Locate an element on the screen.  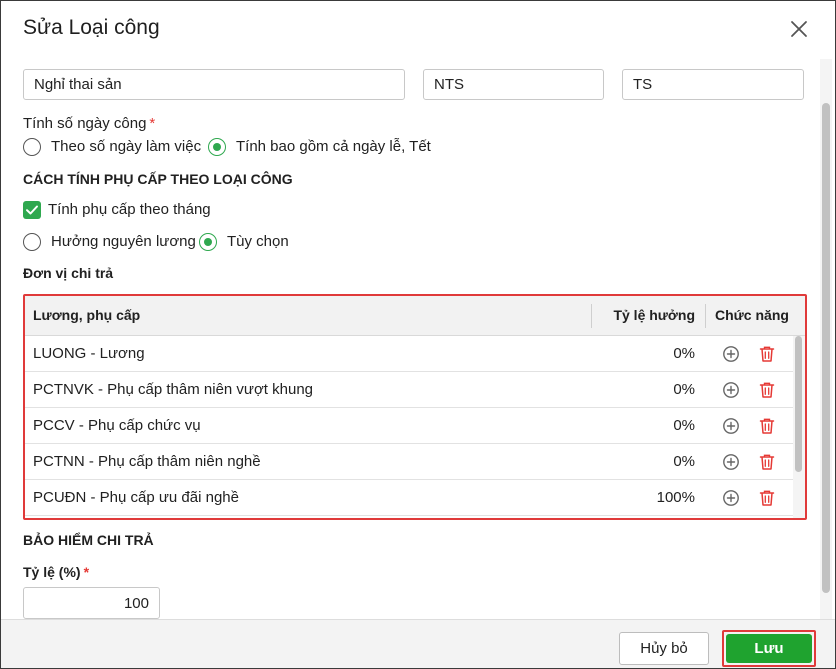
insurance-rate-input is located at coordinates (91, 603).